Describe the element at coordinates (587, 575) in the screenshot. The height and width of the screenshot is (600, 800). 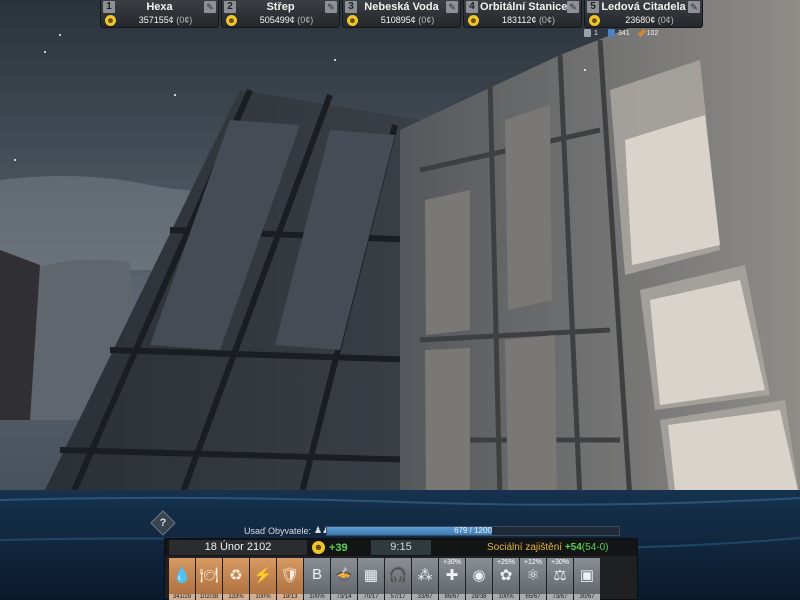
I see `industry-icon: ▣` at that location.